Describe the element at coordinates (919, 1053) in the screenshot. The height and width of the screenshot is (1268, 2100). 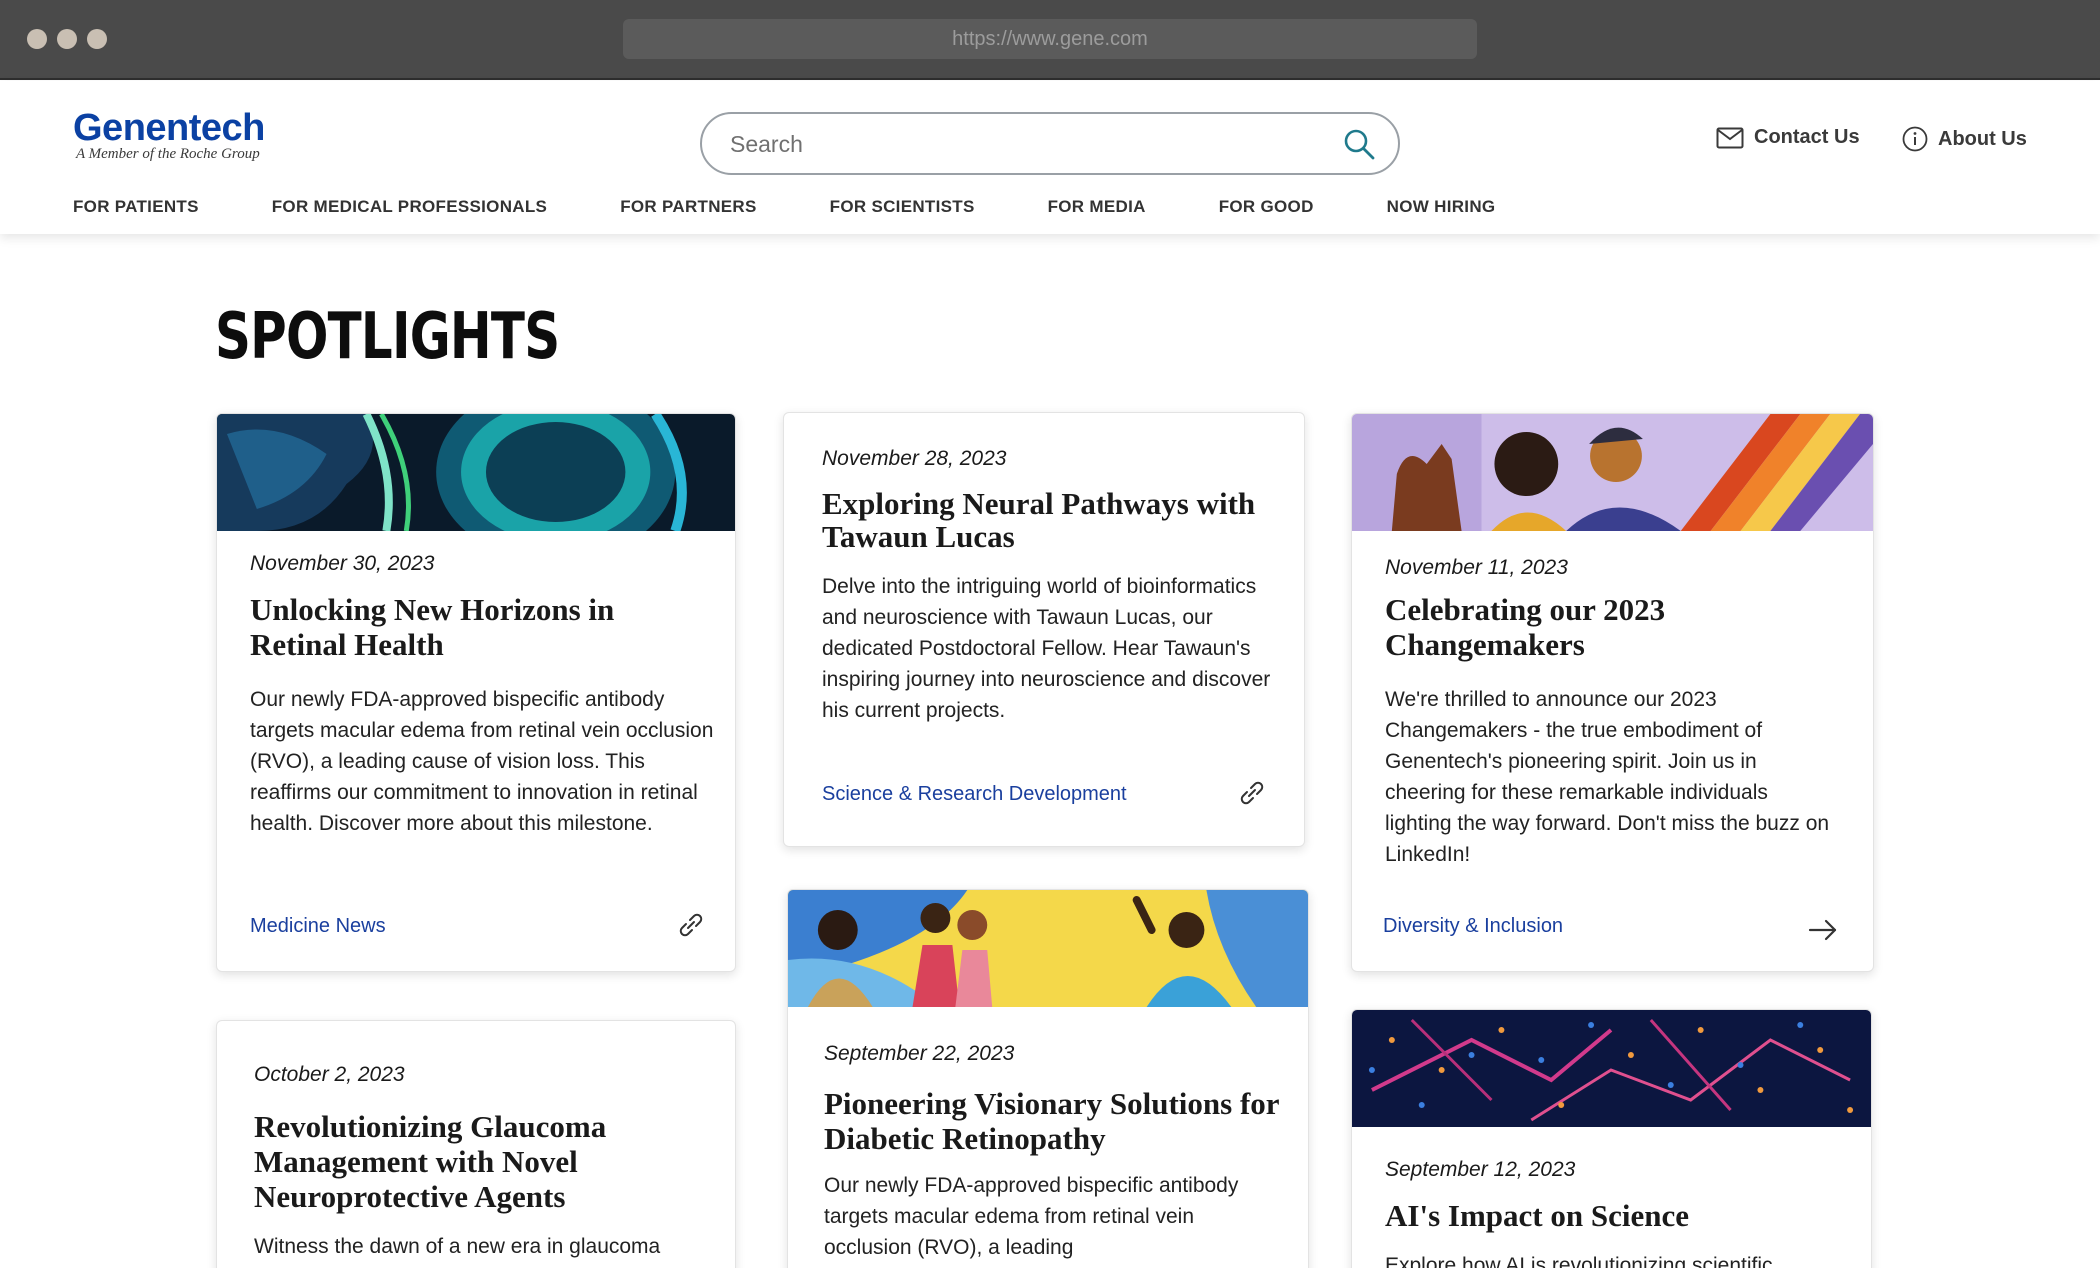
I see `card-date: September 22, 2023` at that location.